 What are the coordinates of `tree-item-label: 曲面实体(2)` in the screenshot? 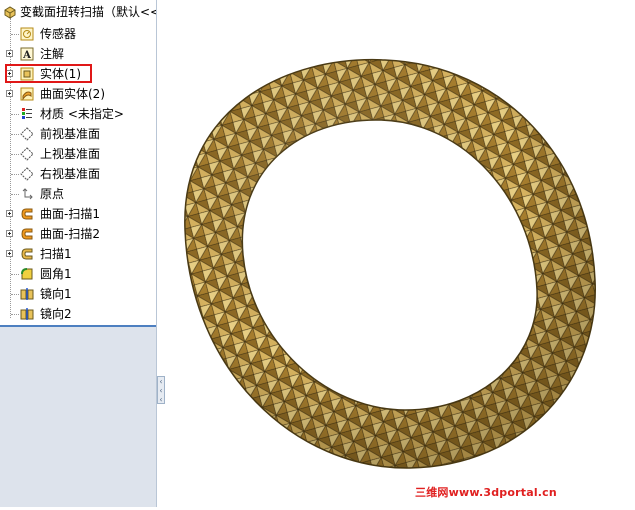 It's located at (72, 94).